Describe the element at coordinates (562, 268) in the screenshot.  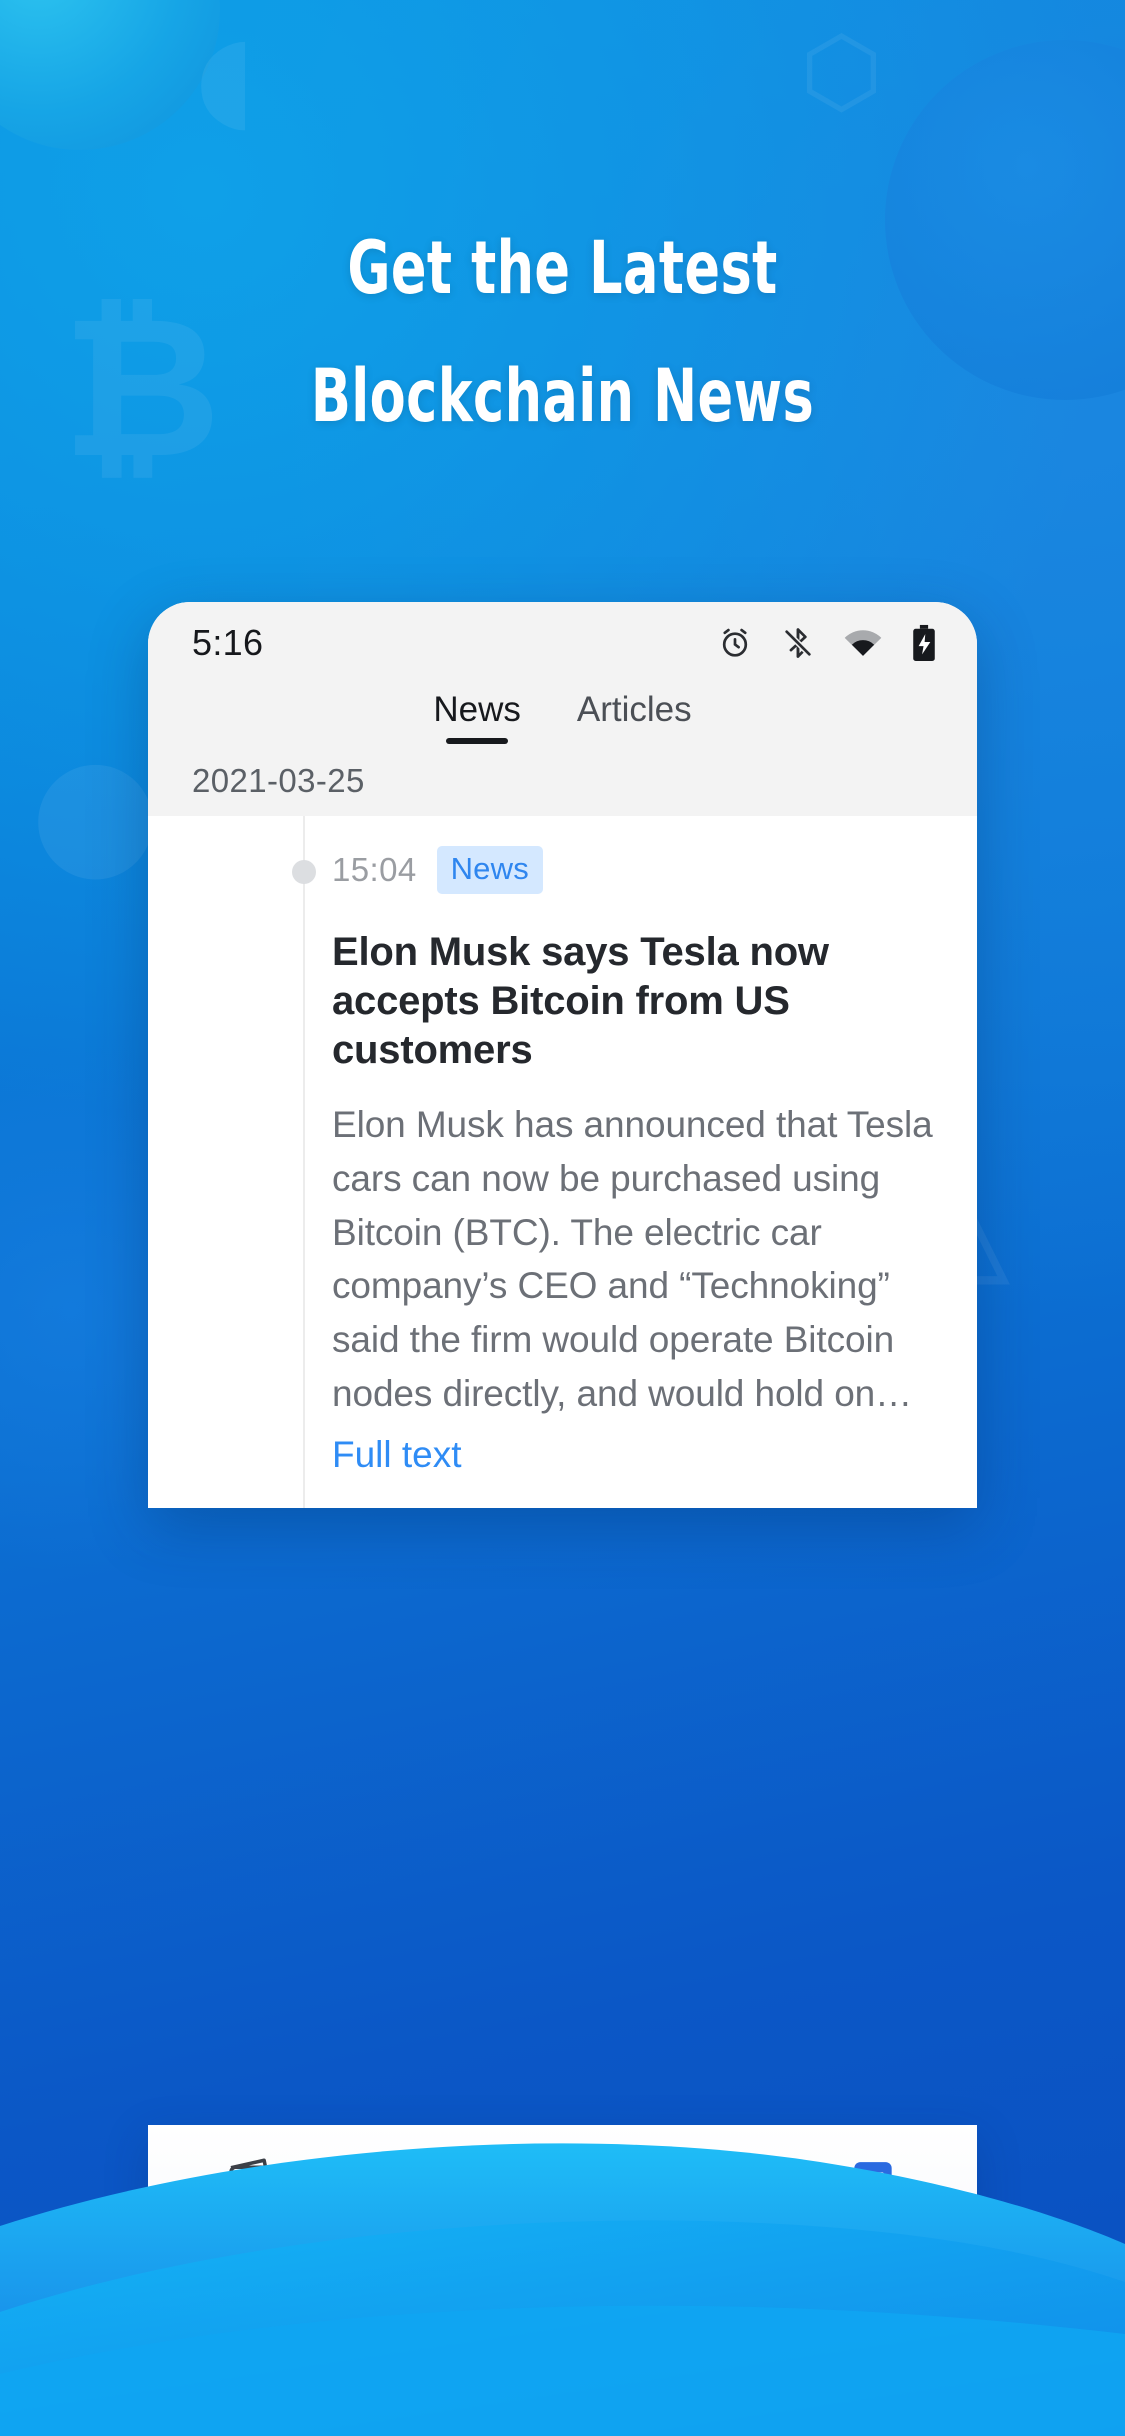
I see `page-title-line-1: Get the Latest` at that location.